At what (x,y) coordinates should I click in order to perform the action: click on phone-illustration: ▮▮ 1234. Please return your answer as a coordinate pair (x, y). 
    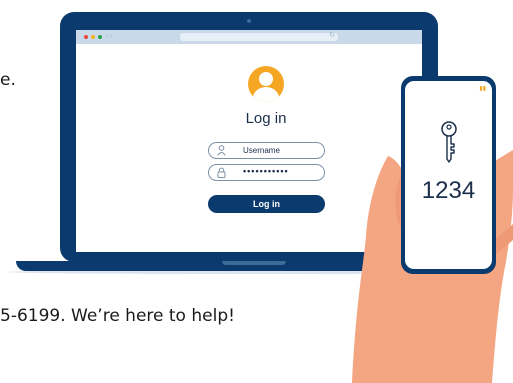
    Looking at the image, I should click on (448, 175).